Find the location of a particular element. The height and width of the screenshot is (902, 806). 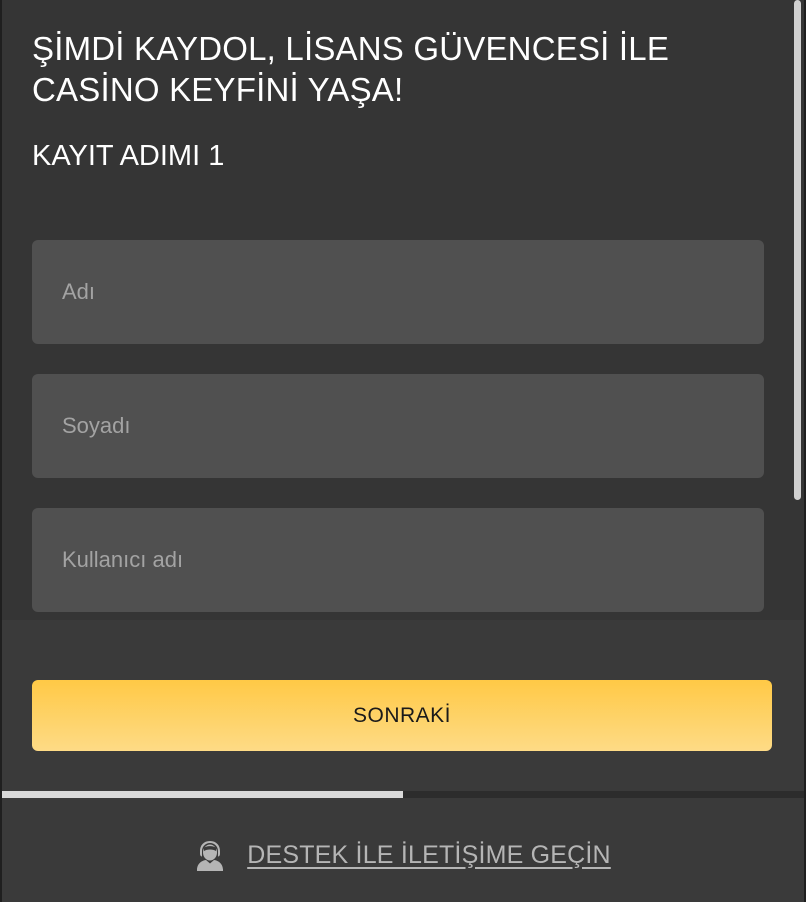

last-name-field is located at coordinates (398, 426).